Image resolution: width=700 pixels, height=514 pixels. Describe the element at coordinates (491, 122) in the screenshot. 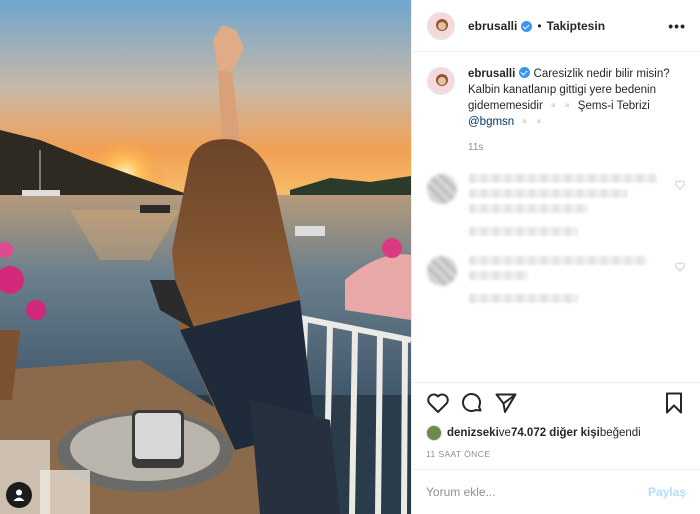

I see `caption-mention-link: @bgmsn` at that location.